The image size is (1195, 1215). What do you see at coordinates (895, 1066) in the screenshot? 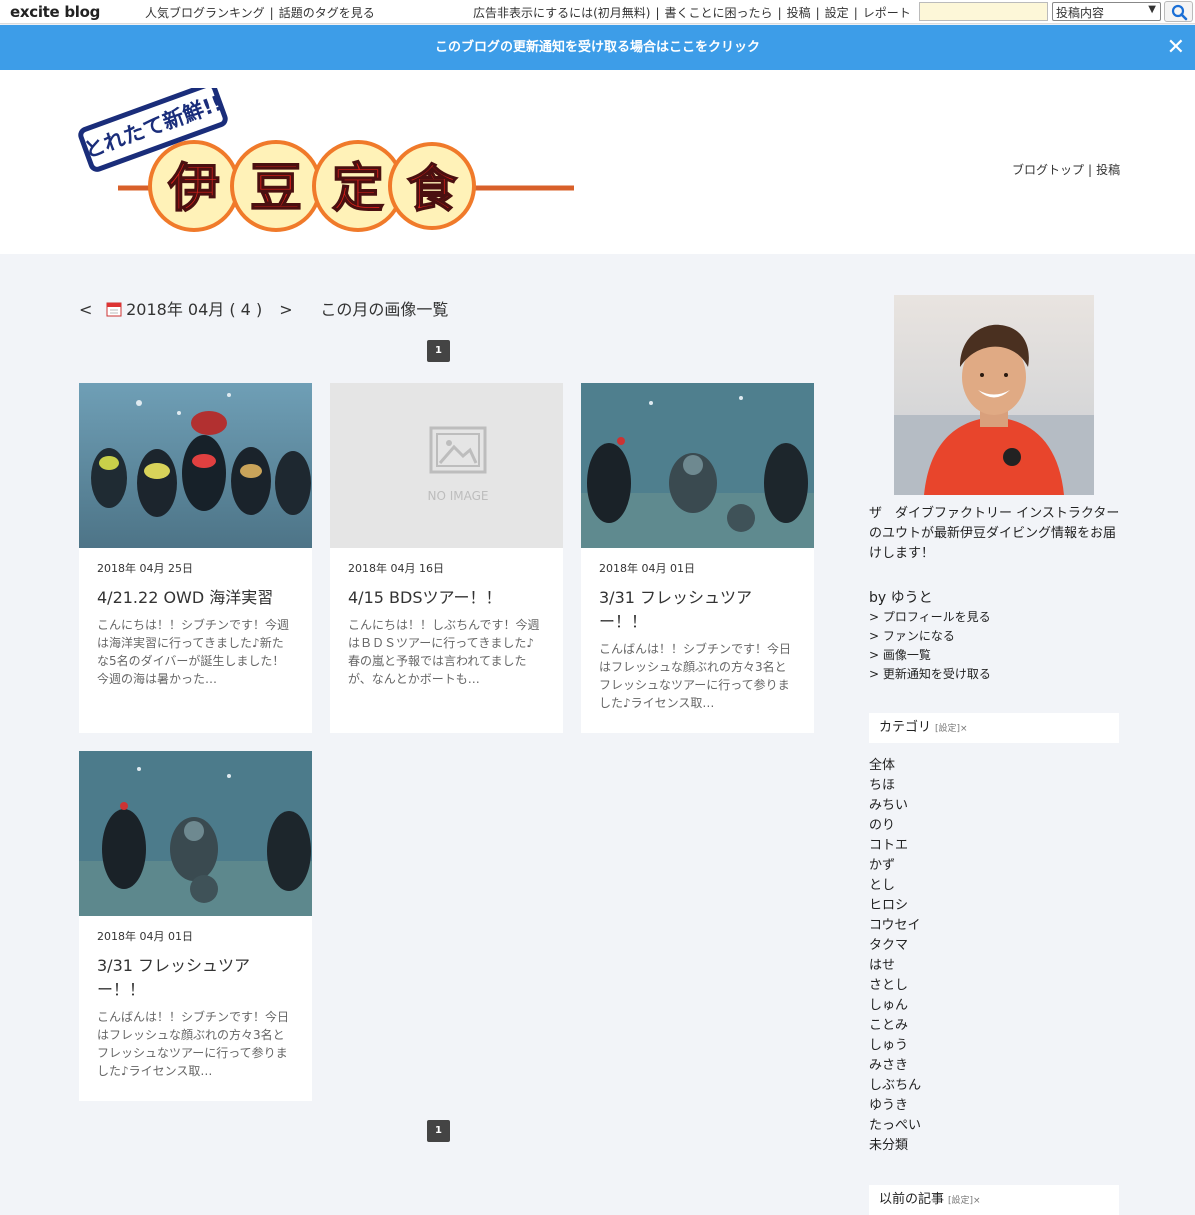
I see `category-item: みさき` at bounding box center [895, 1066].